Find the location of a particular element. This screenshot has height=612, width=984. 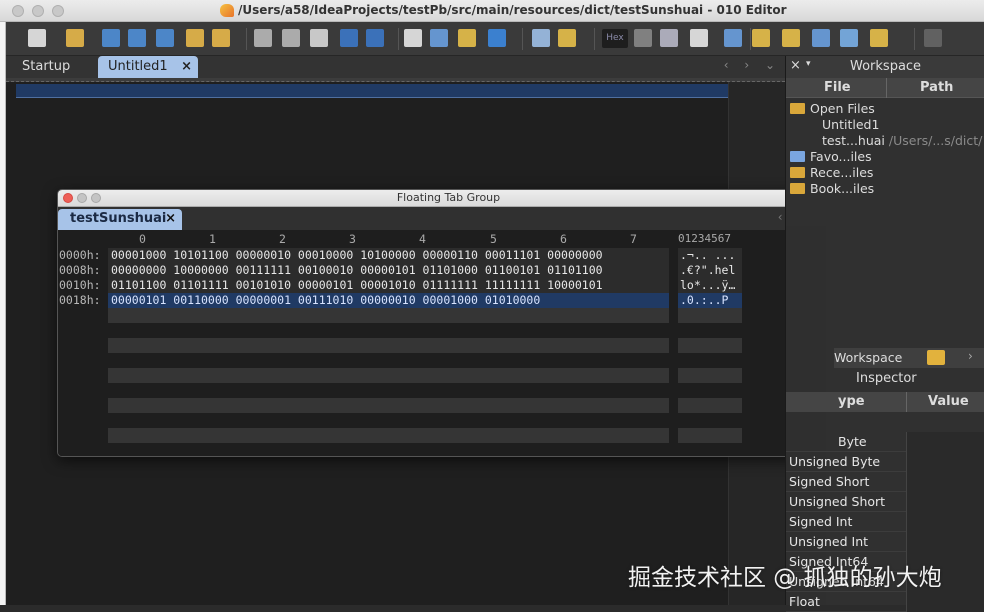

tab-testsunshuai: testSunshuai × is located at coordinates (120, 219).